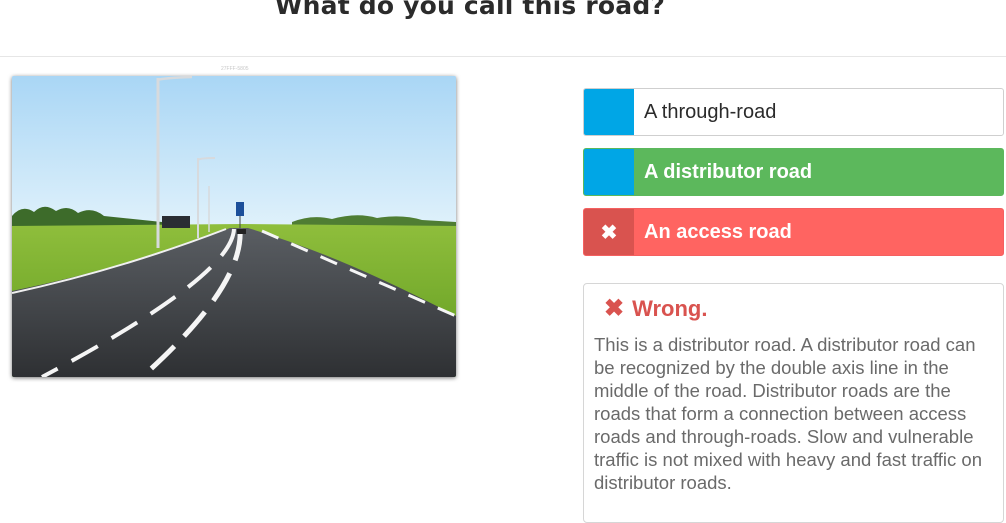 The width and height of the screenshot is (1006, 523). What do you see at coordinates (798, 309) in the screenshot?
I see `feedback-heading-row: ✖ Wrong.` at bounding box center [798, 309].